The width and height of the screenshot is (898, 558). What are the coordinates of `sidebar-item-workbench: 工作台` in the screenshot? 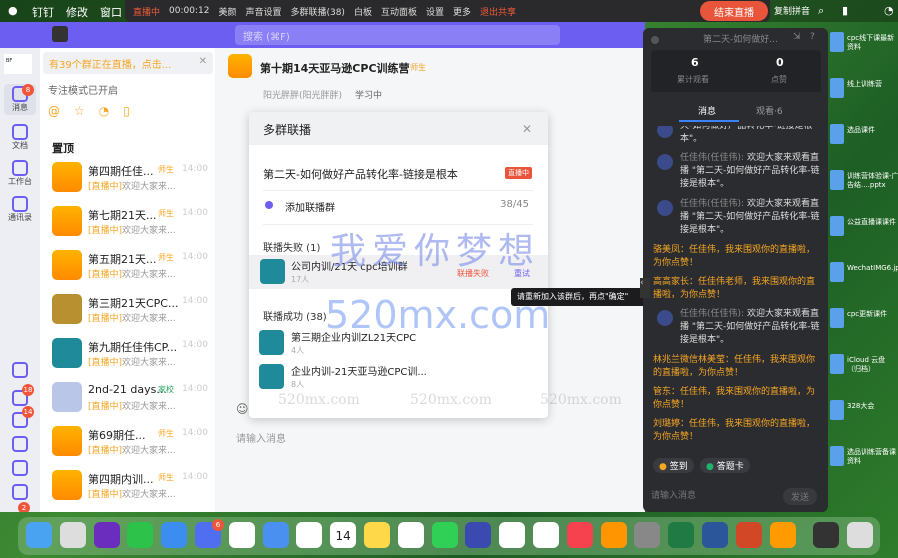 It's located at (20, 173).